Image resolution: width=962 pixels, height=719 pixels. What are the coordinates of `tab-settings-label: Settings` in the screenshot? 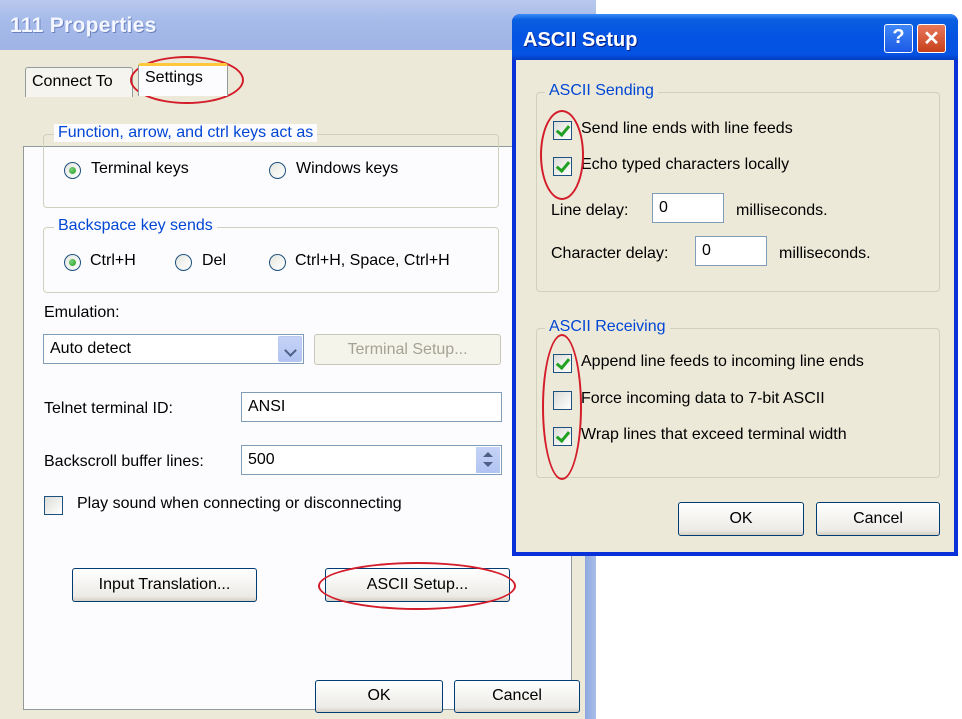 It's located at (174, 77).